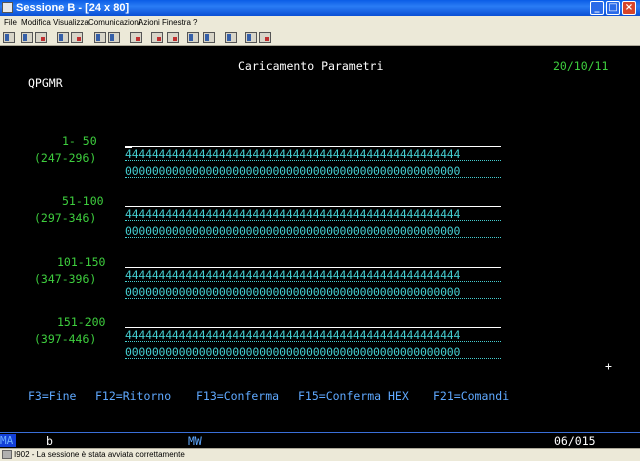 The height and width of the screenshot is (461, 640). I want to click on screen-date: 20/10/11, so click(581, 66).